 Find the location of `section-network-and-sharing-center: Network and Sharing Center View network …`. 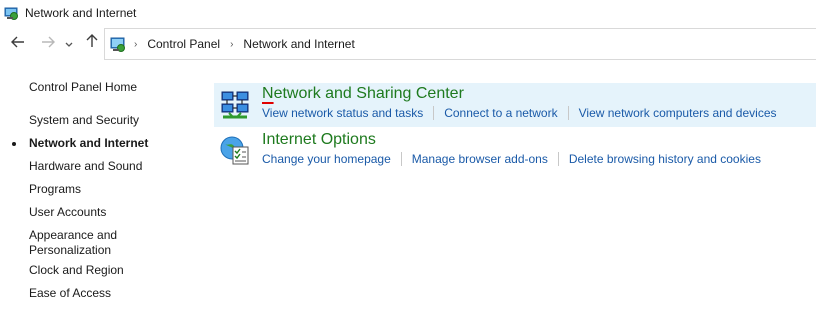

section-network-and-sharing-center: Network and Sharing Center View network … is located at coordinates (515, 105).